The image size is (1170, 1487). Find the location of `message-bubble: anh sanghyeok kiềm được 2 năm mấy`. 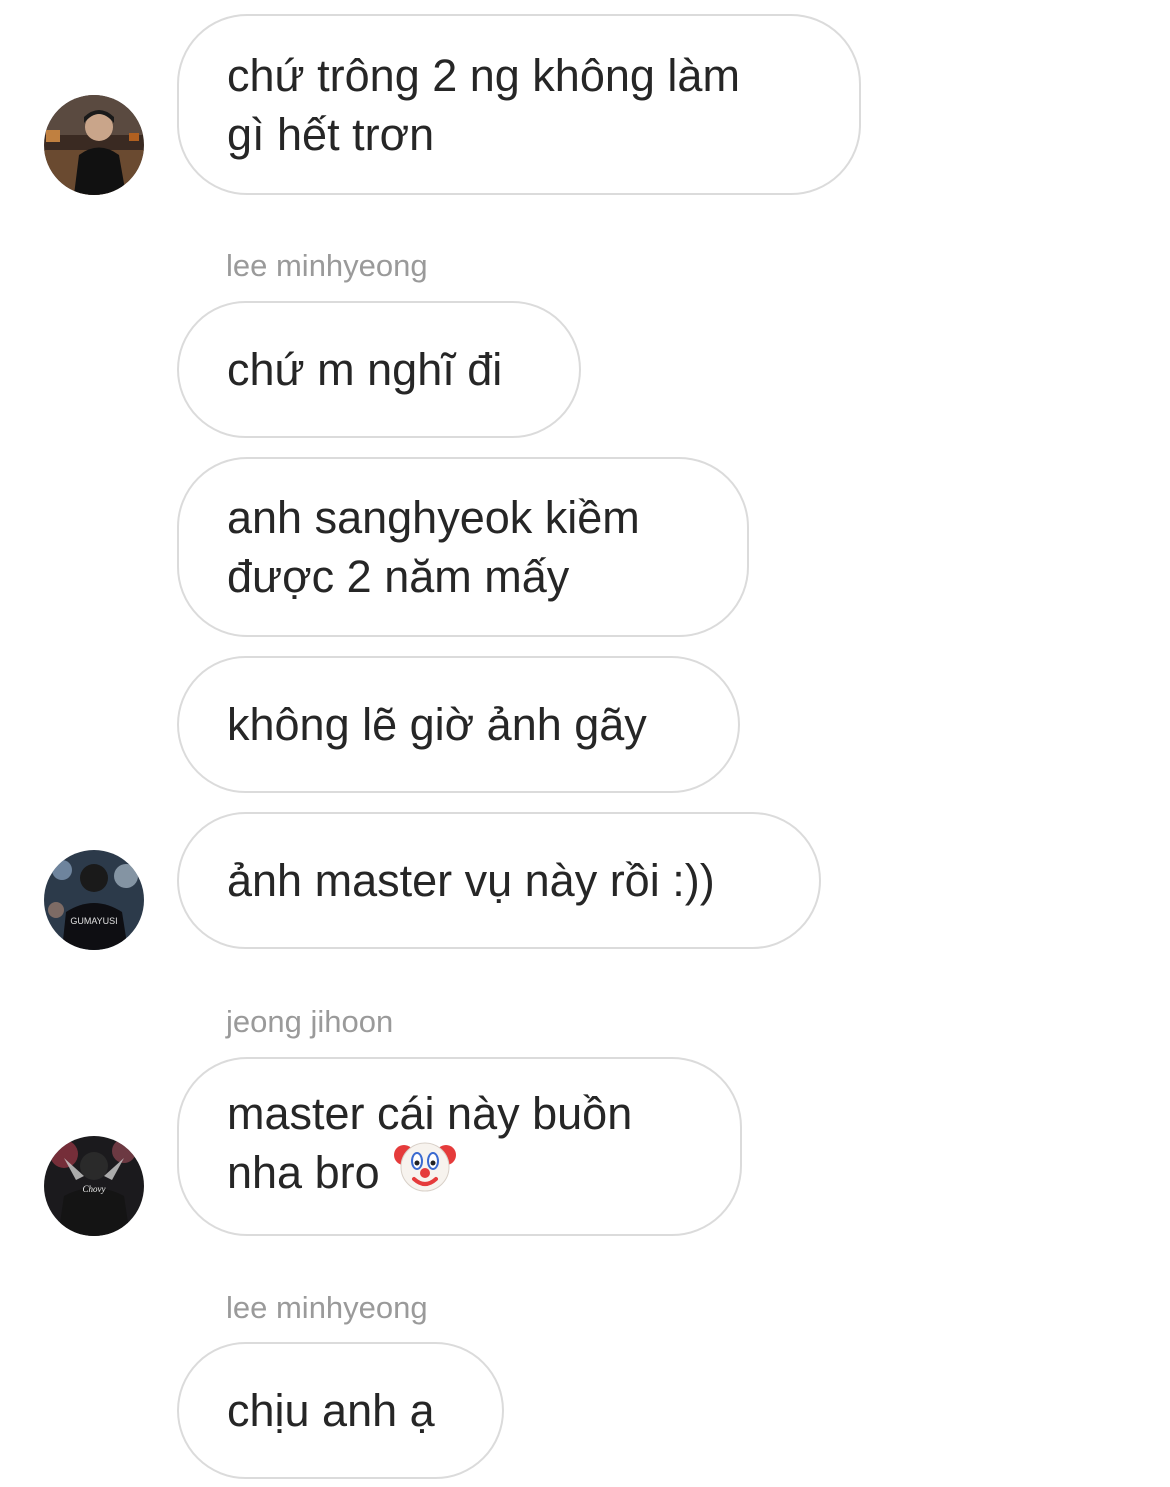

message-bubble: anh sanghyeok kiềm được 2 năm mấy is located at coordinates (463, 547).